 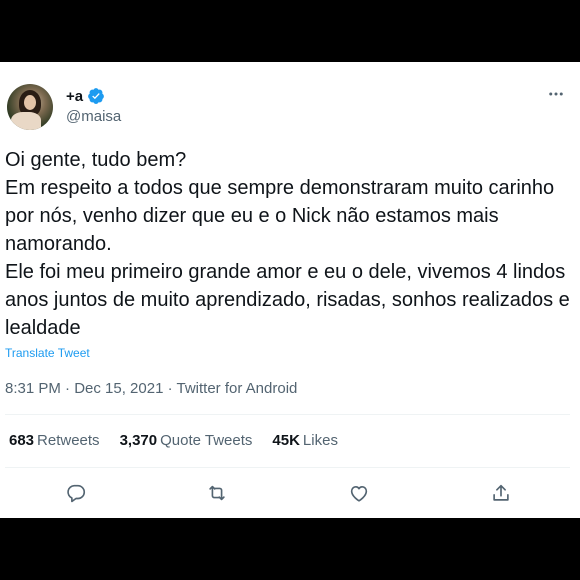 I want to click on avatar-shoulder, so click(x=26, y=121).